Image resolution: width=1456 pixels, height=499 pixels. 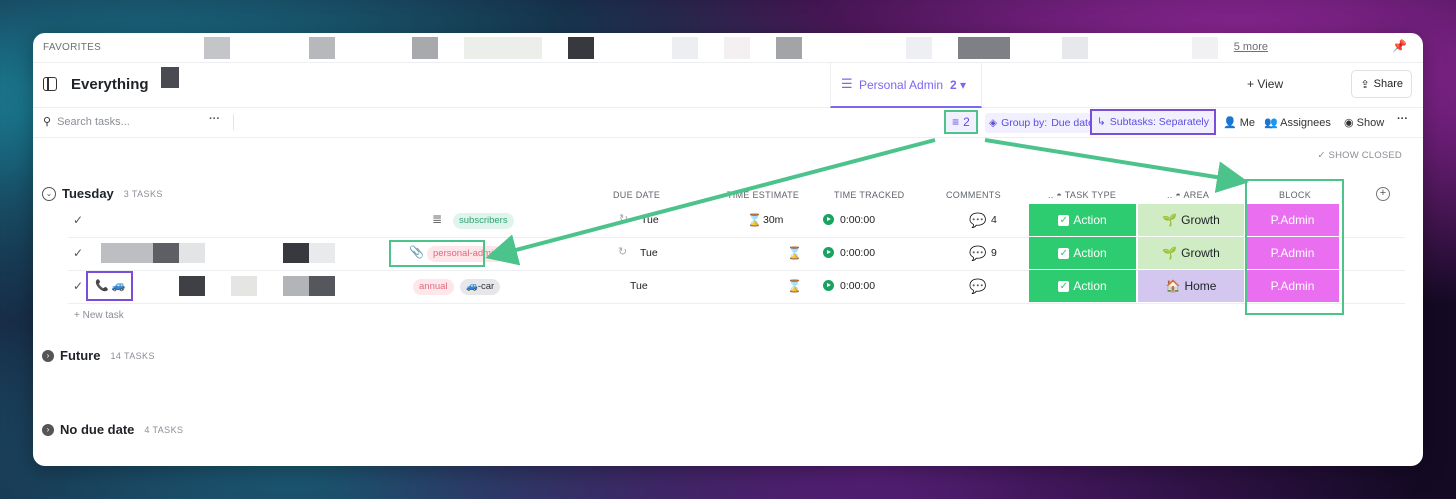 I want to click on search-icon: ⚲, so click(x=47, y=122).